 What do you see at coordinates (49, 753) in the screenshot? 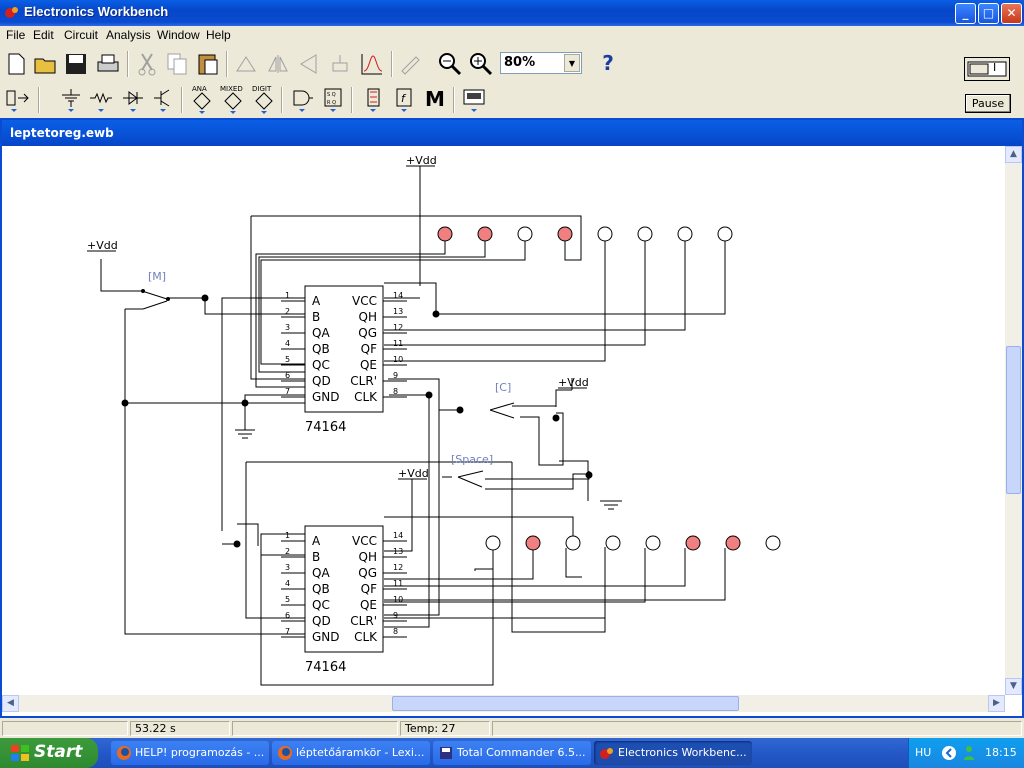
I see `start-button: Start` at bounding box center [49, 753].